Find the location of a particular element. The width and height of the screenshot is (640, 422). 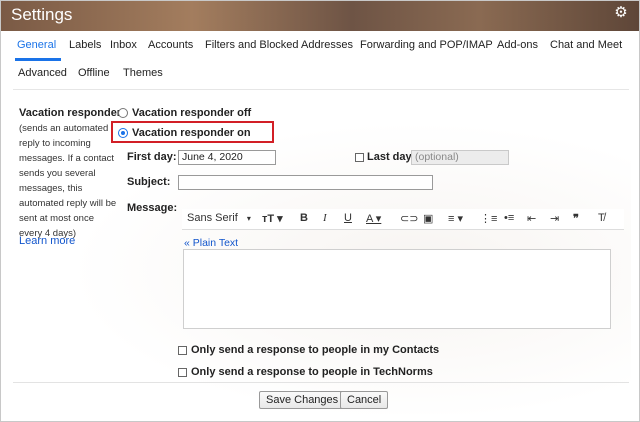

vacation-off-radio is located at coordinates (123, 113).